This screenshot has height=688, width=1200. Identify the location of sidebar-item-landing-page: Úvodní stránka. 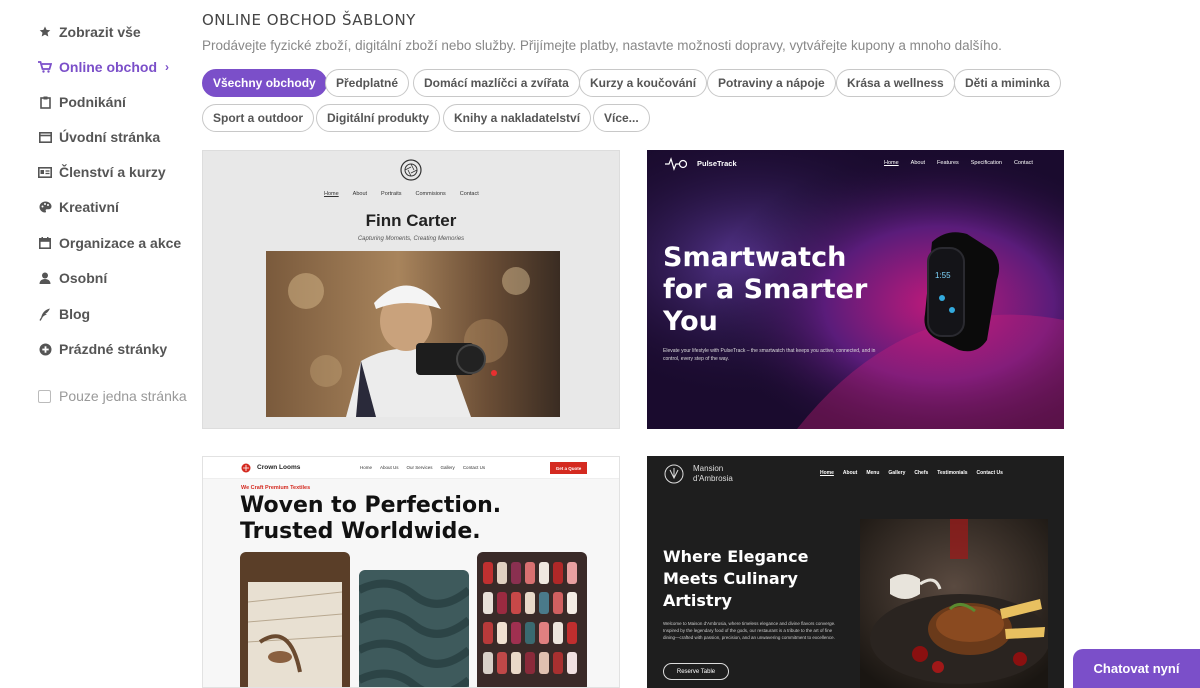
(99, 137).